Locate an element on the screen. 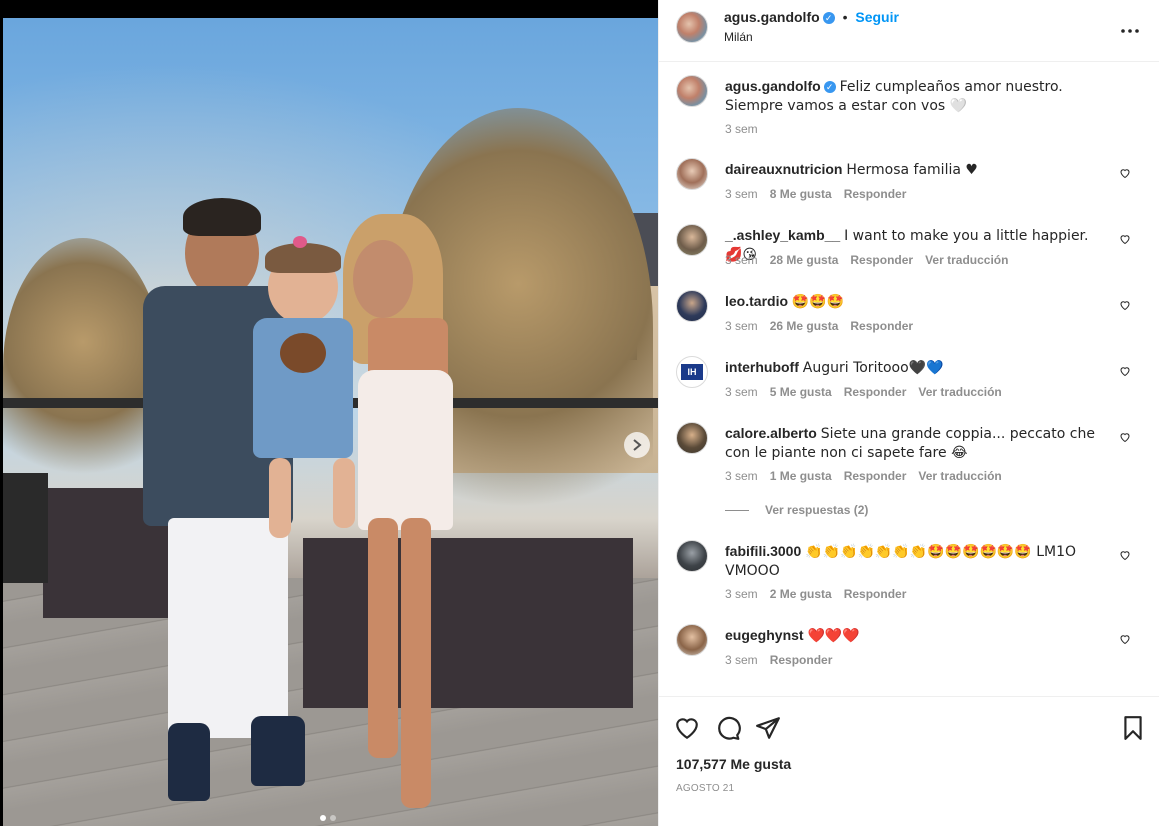 The height and width of the screenshot is (826, 1159). comment-username: fabifili.3000 is located at coordinates (763, 551).